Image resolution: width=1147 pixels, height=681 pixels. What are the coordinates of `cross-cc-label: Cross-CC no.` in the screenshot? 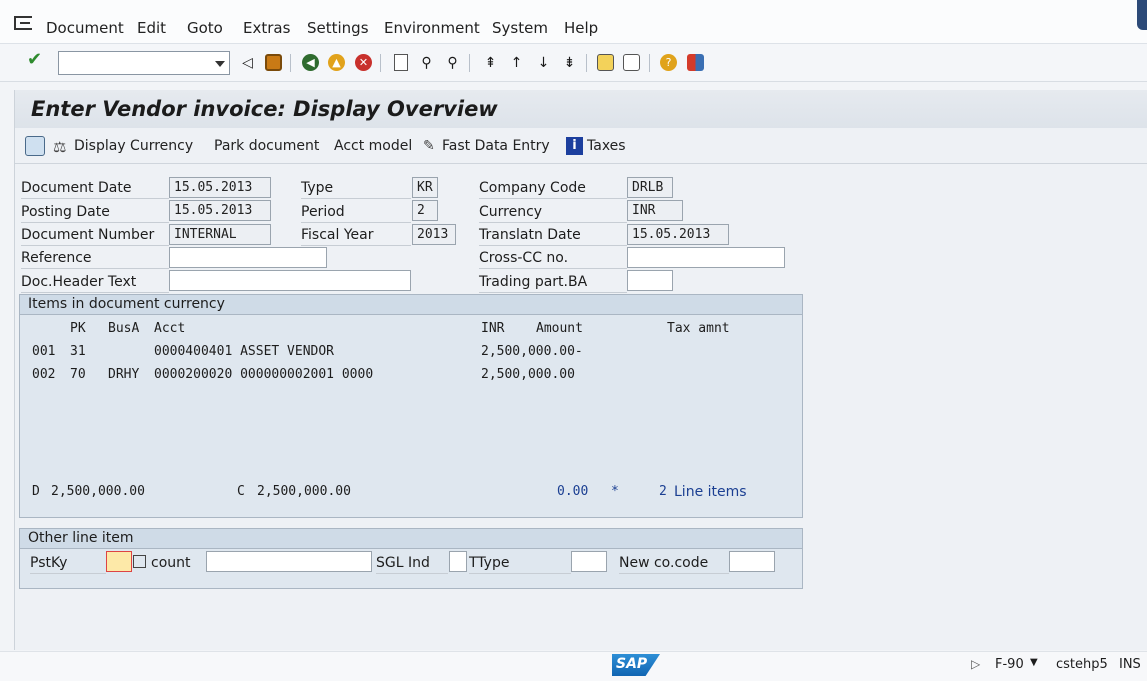 It's located at (524, 258).